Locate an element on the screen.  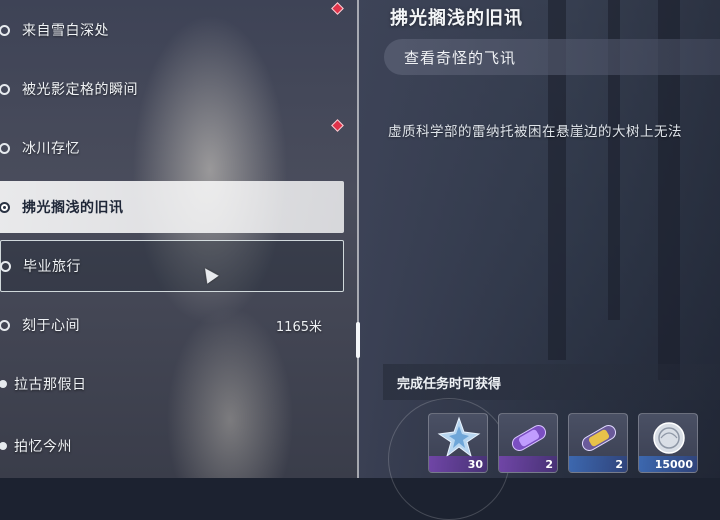
quest-label: 毕业旅行 is located at coordinates (52, 267).